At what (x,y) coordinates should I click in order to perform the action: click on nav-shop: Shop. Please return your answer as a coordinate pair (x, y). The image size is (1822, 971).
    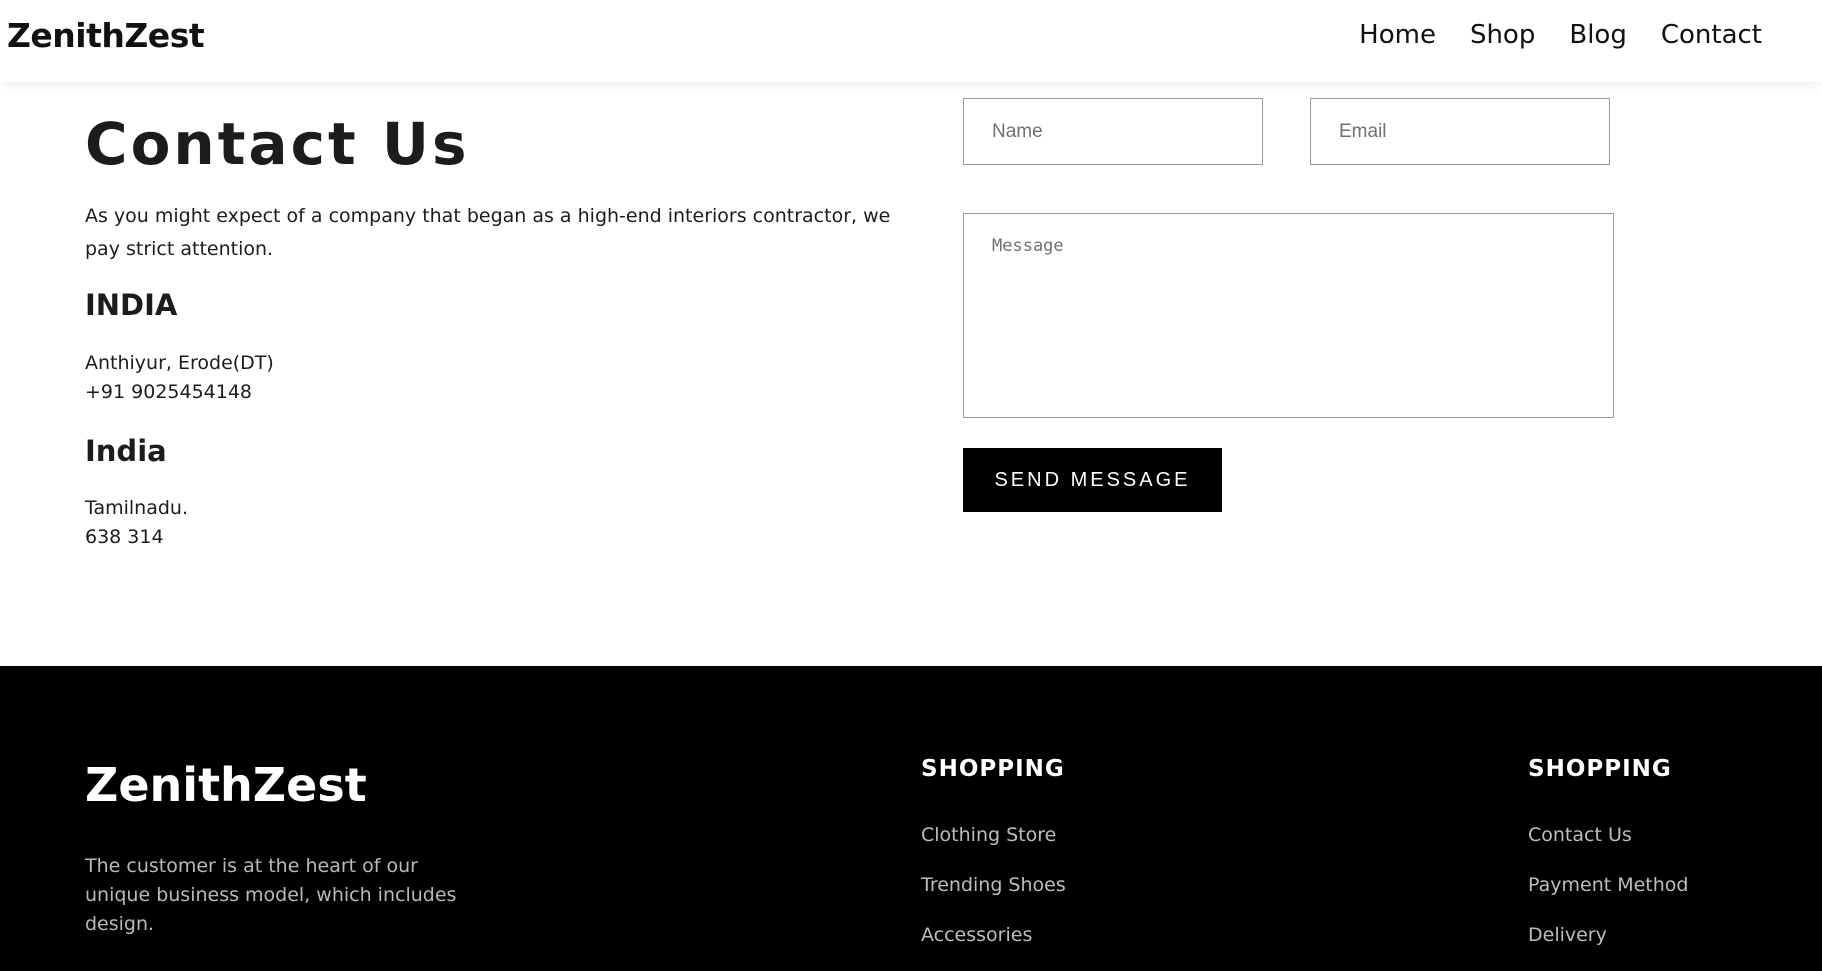
    Looking at the image, I should click on (1502, 35).